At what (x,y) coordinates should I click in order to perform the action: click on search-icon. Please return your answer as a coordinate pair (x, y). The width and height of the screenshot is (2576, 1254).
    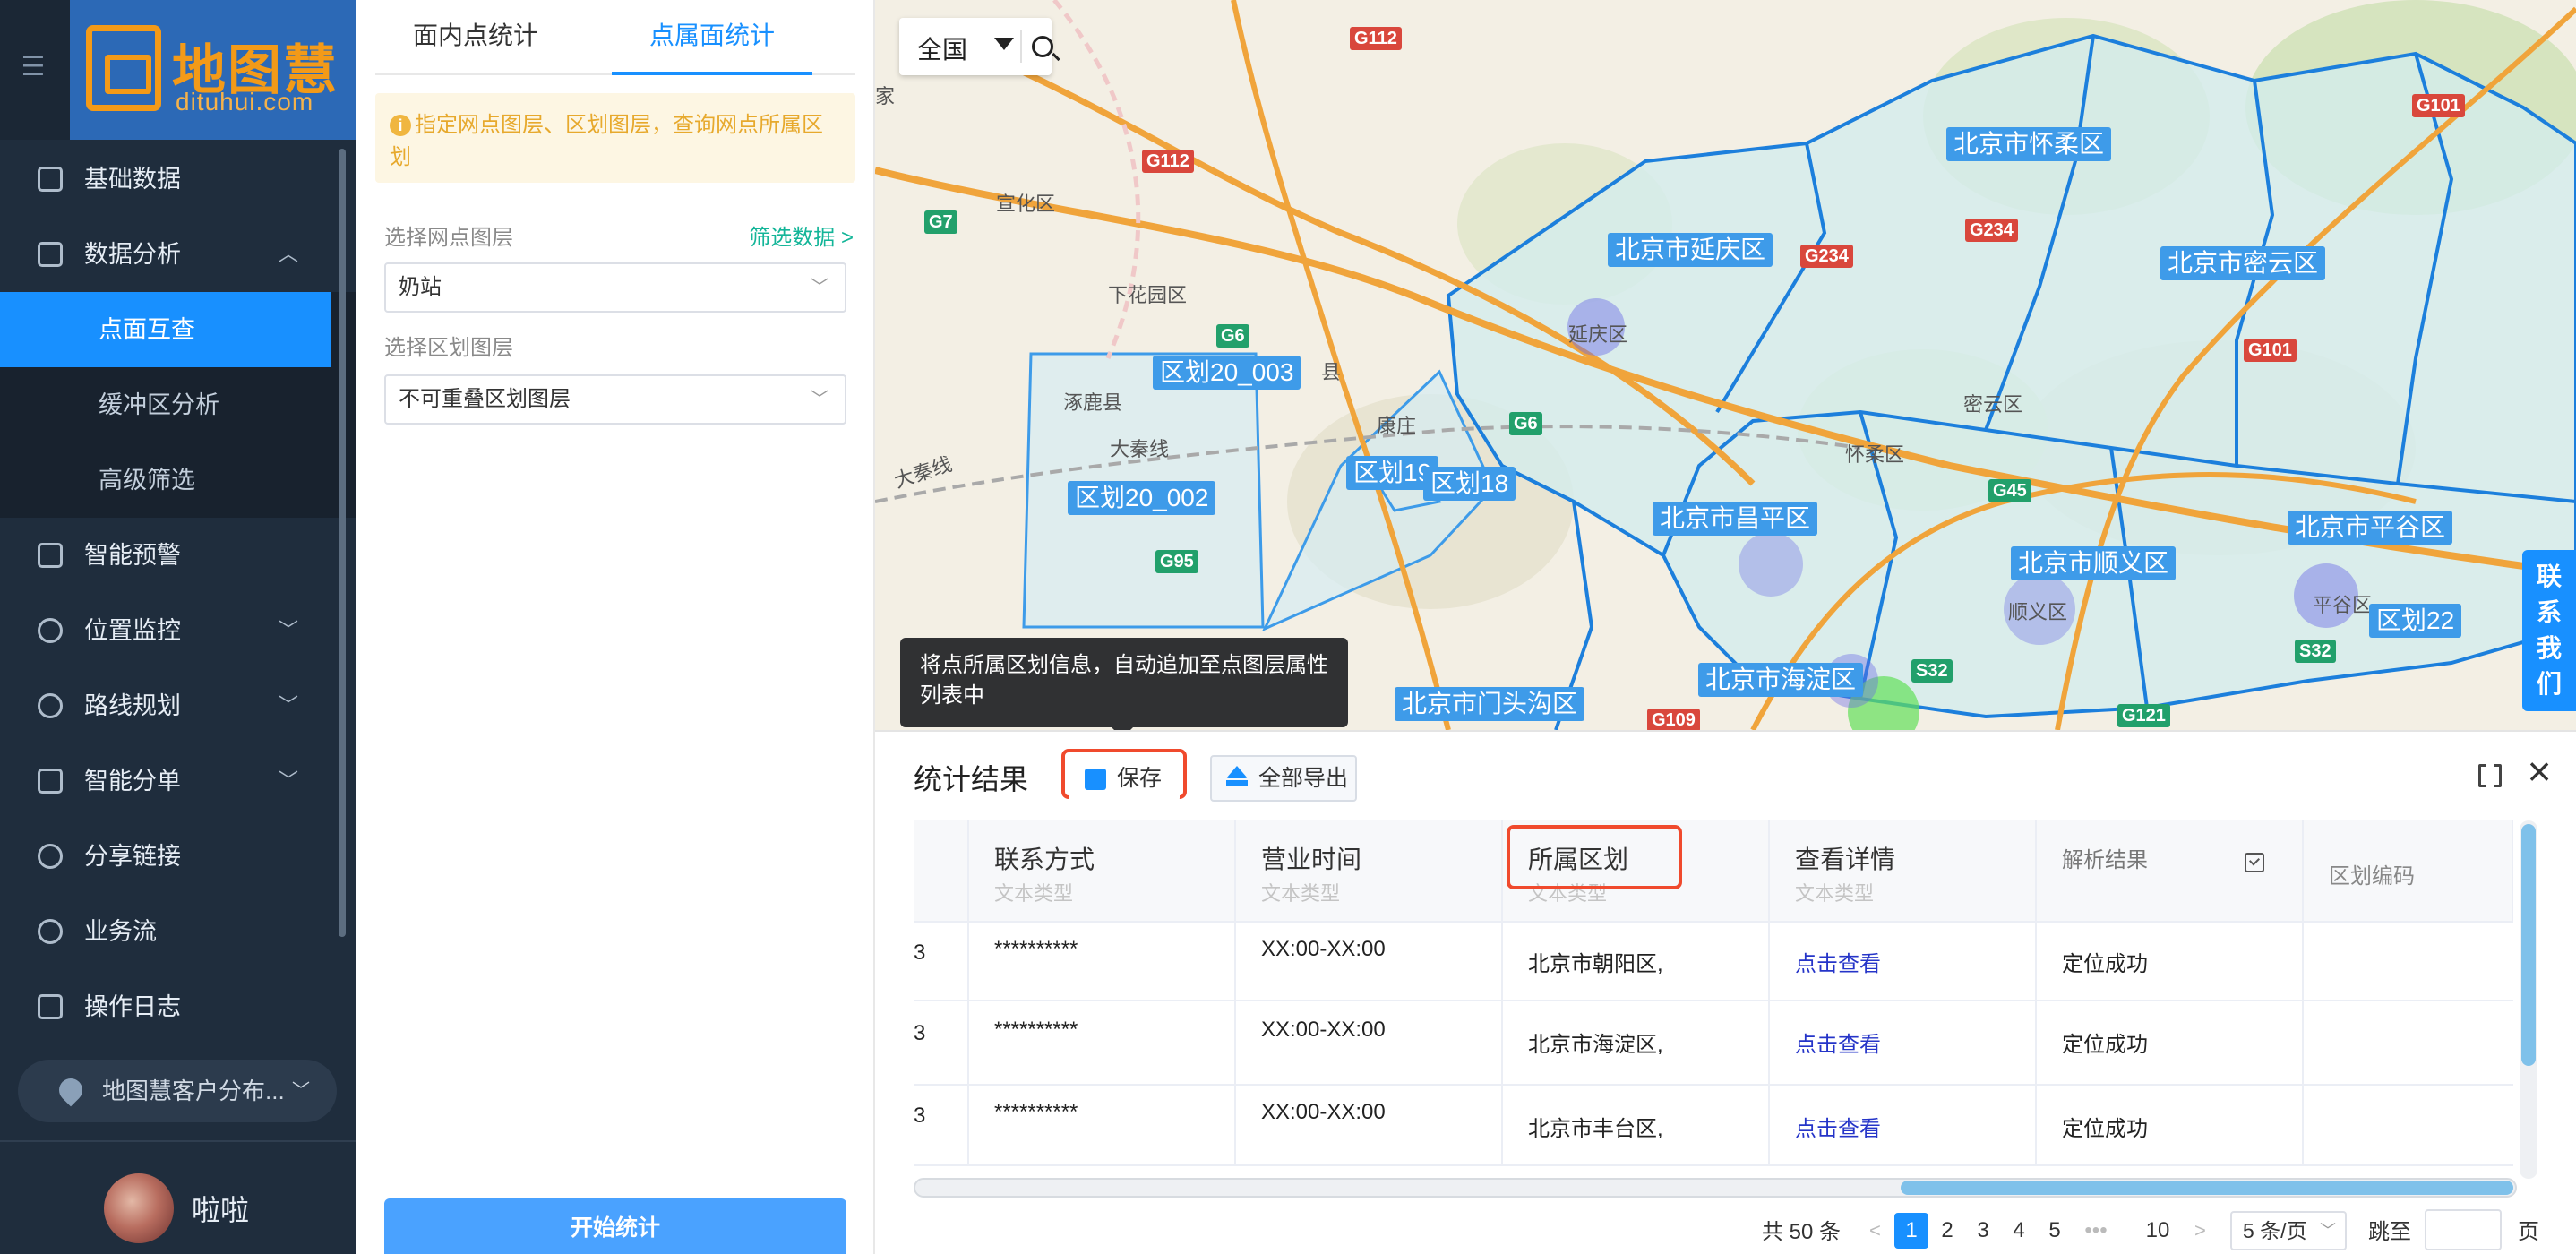
    Looking at the image, I should click on (1042, 46).